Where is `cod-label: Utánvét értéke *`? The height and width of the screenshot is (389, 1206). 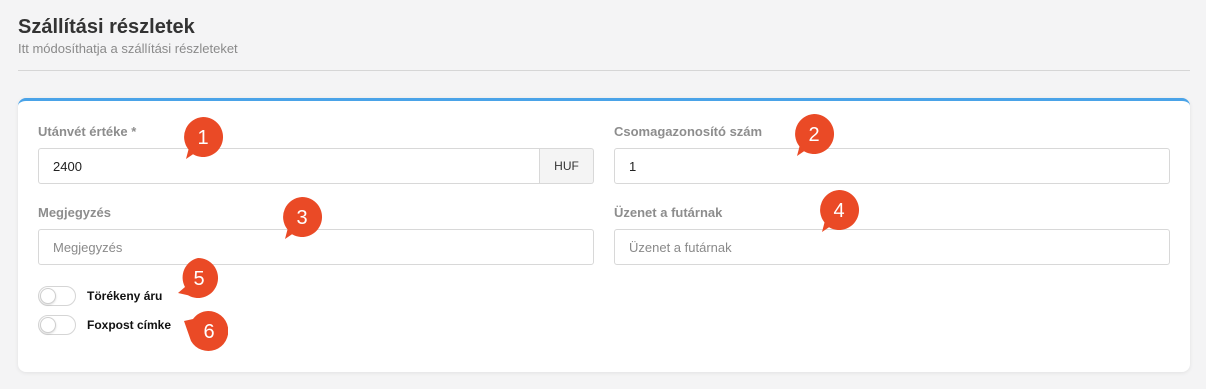
cod-label: Utánvét értéke * is located at coordinates (87, 131).